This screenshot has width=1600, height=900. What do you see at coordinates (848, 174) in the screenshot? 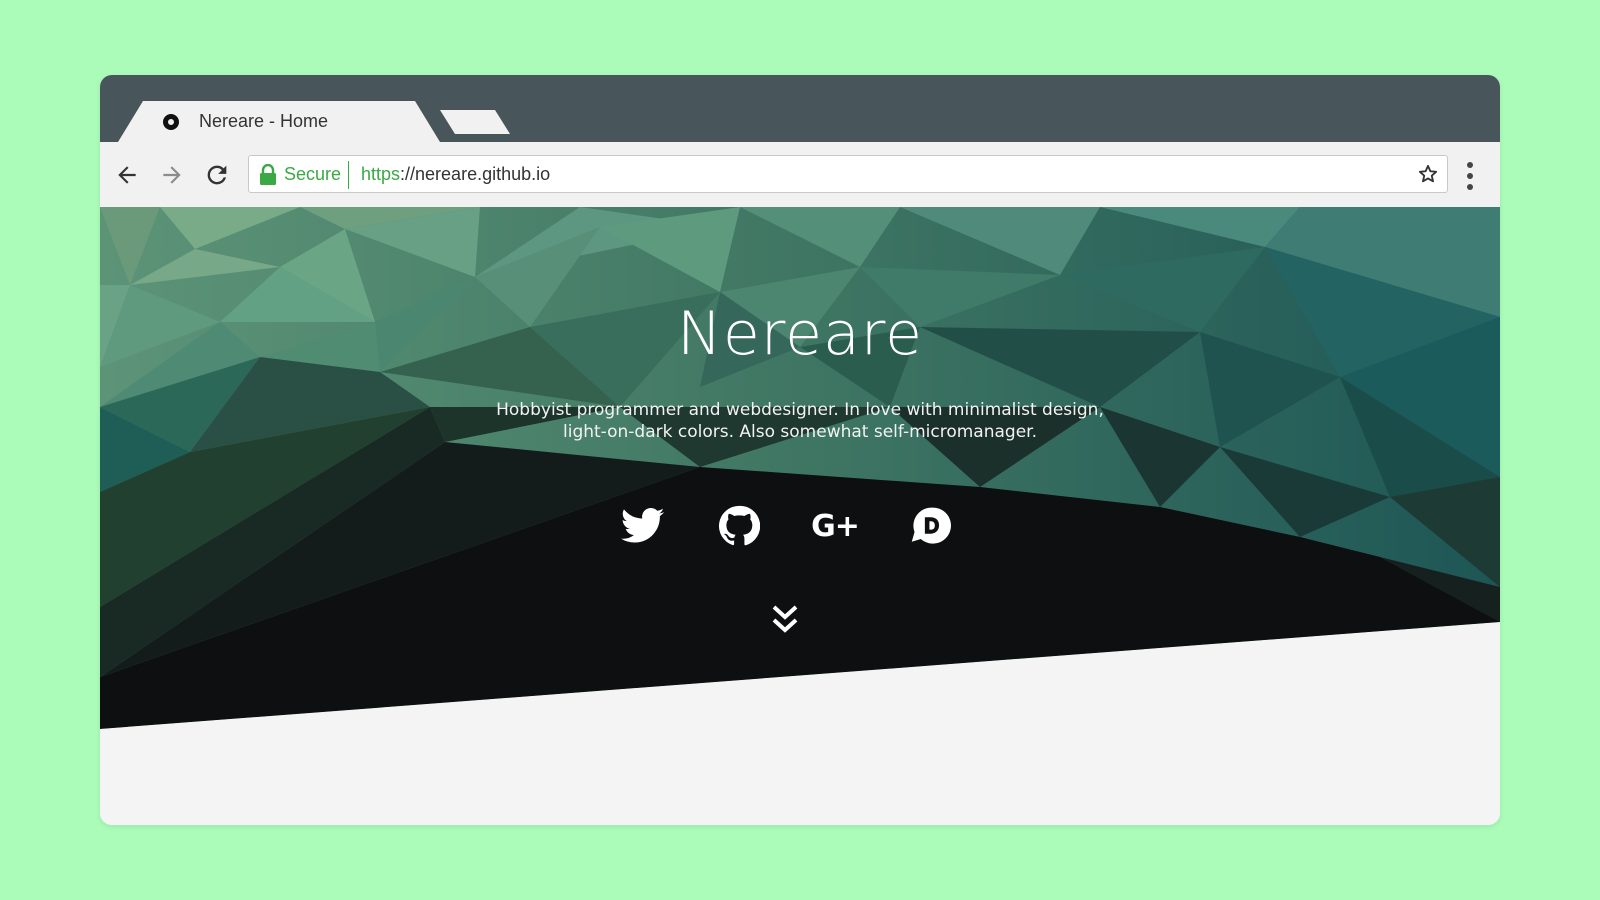
I see `address-bar: Secure https://nereare.github.io` at bounding box center [848, 174].